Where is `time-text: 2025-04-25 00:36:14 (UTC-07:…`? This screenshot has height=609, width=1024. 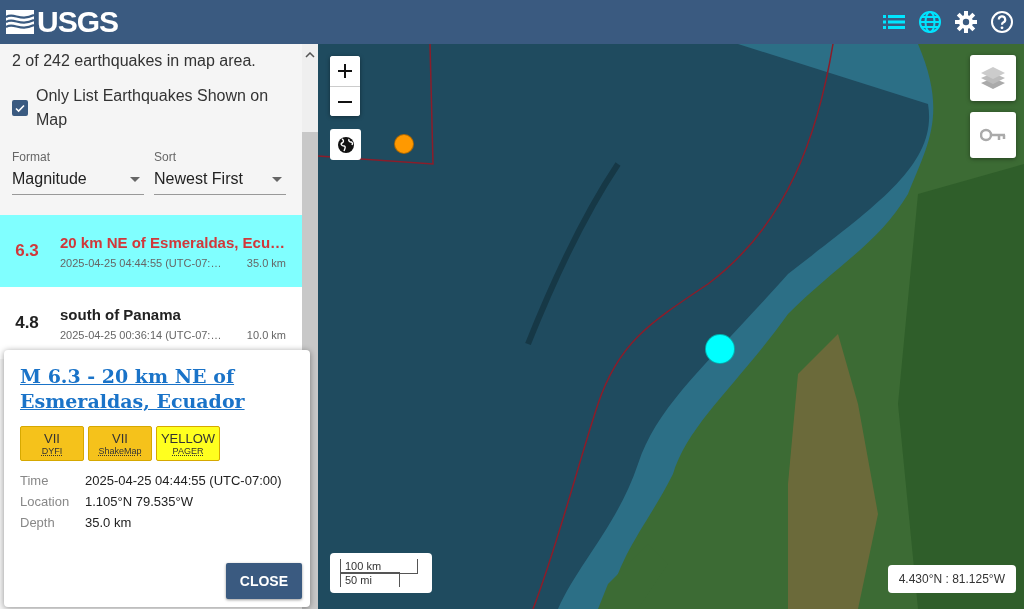 time-text: 2025-04-25 00:36:14 (UTC-07:… is located at coordinates (141, 334).